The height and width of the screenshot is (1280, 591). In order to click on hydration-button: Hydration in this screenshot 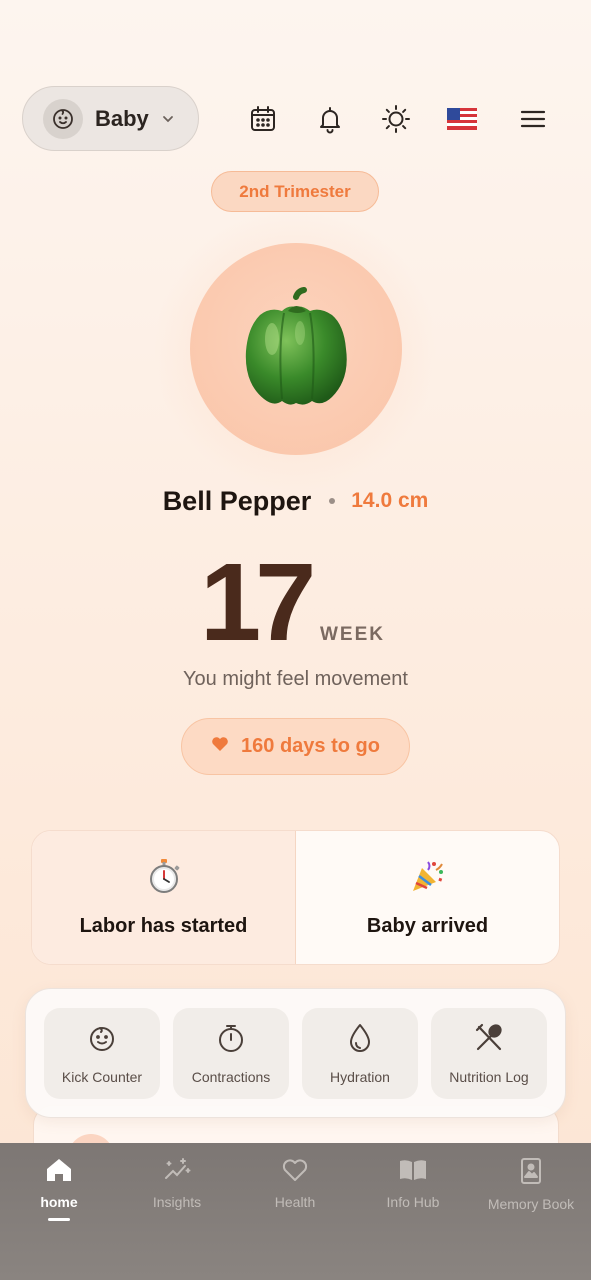, I will do `click(360, 1053)`.